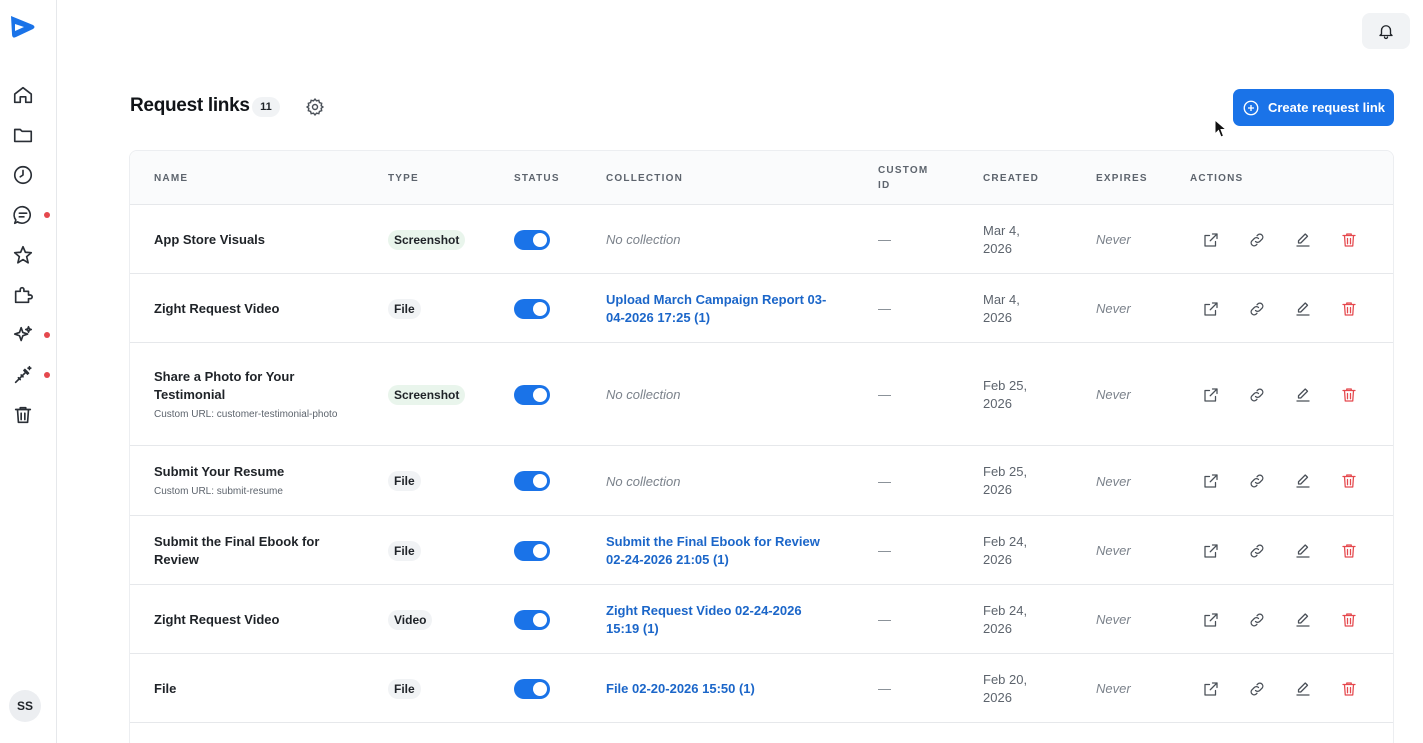 Image resolution: width=1423 pixels, height=743 pixels. I want to click on count-badge: 11, so click(266, 107).